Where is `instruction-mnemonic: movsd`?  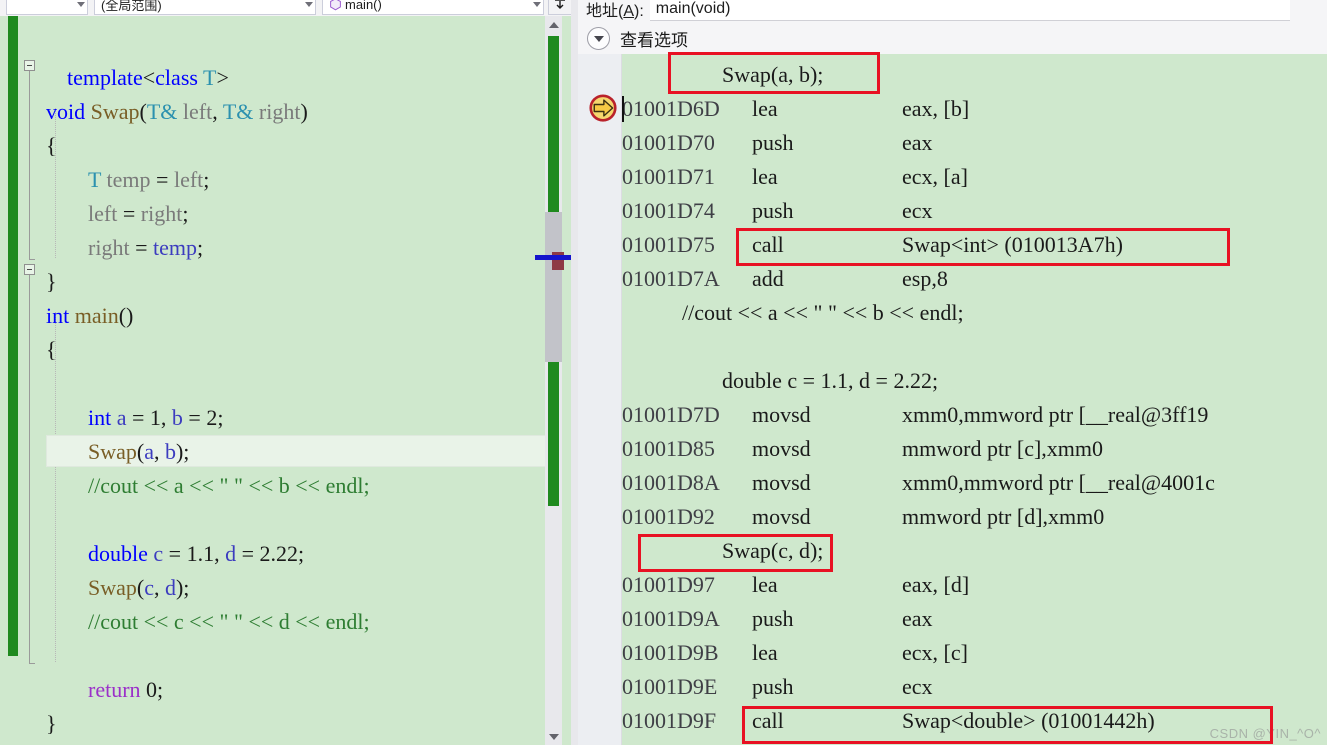
instruction-mnemonic: movsd is located at coordinates (781, 482).